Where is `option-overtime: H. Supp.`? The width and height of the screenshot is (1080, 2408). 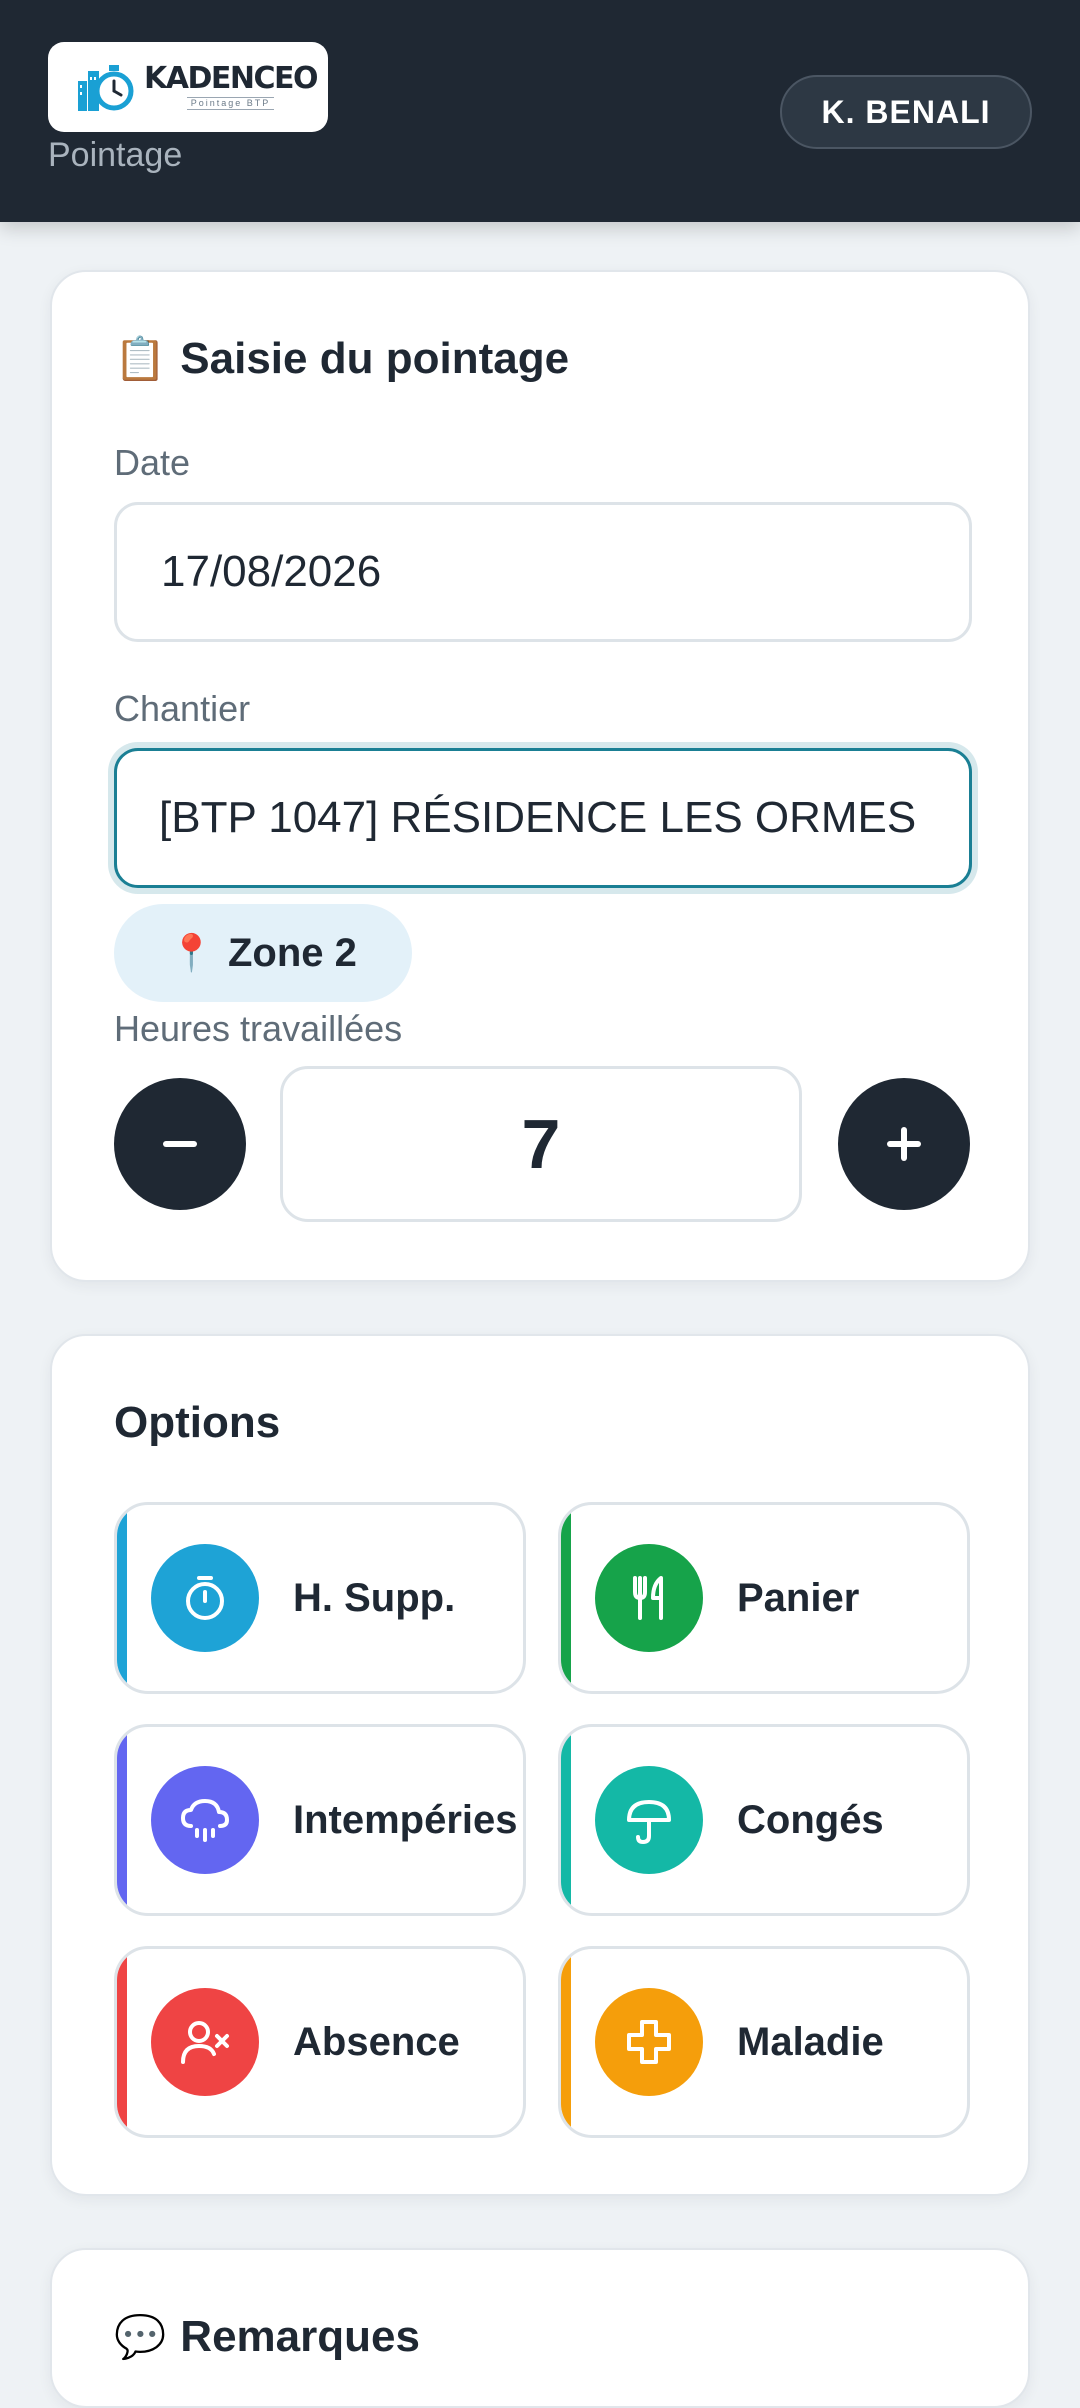
option-overtime: H. Supp. is located at coordinates (320, 1598).